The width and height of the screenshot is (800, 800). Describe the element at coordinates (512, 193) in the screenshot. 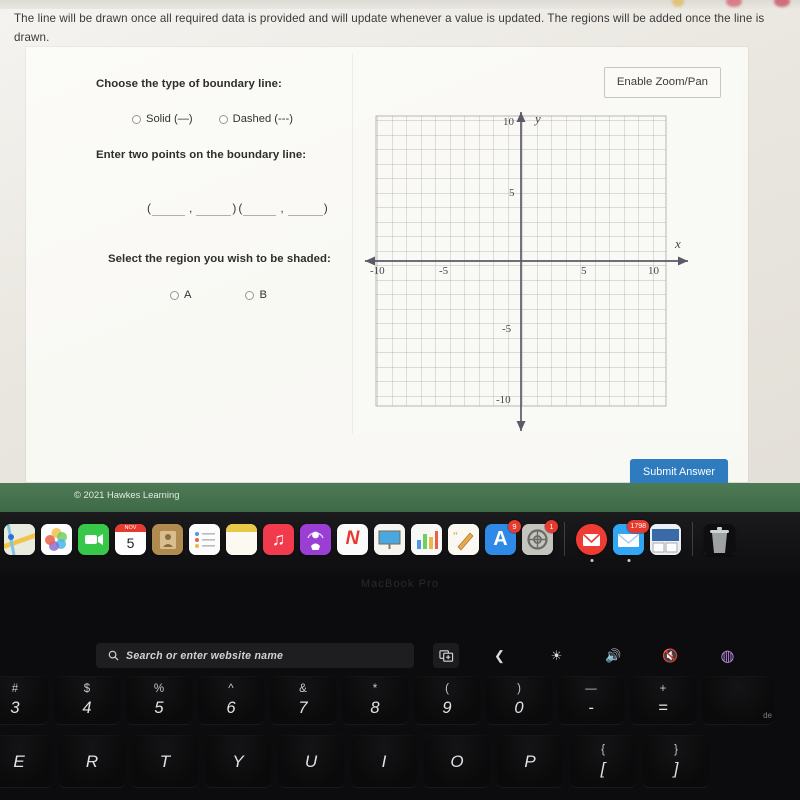

I see `y-tick-5: 5` at that location.